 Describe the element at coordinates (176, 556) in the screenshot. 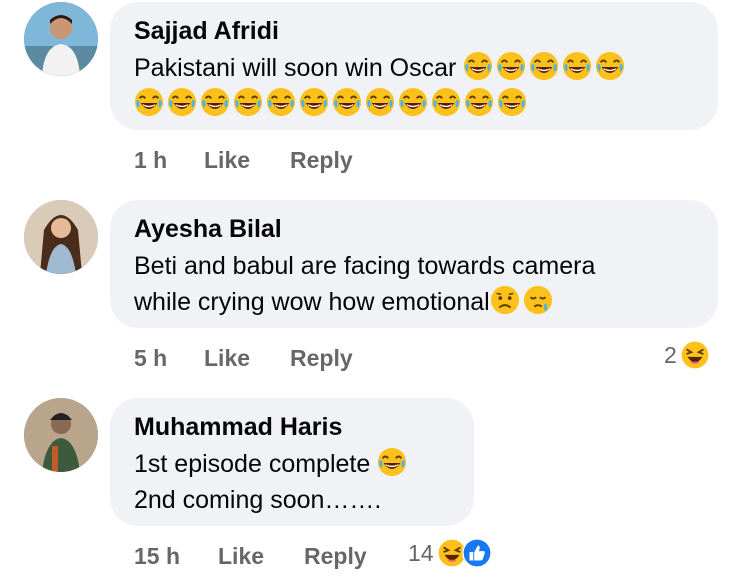

I see `timestamp: 15 h` at that location.